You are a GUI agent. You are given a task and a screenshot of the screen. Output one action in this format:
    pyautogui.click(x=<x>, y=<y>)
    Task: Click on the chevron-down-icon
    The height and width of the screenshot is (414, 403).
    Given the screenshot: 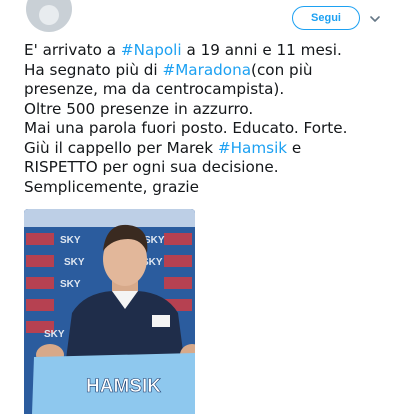 What is the action you would take?
    pyautogui.click(x=375, y=19)
    